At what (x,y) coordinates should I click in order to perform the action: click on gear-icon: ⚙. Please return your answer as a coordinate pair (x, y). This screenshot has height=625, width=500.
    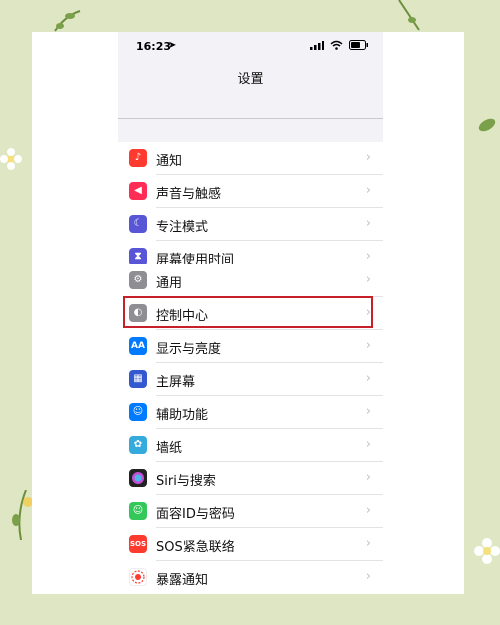
    Looking at the image, I should click on (138, 280).